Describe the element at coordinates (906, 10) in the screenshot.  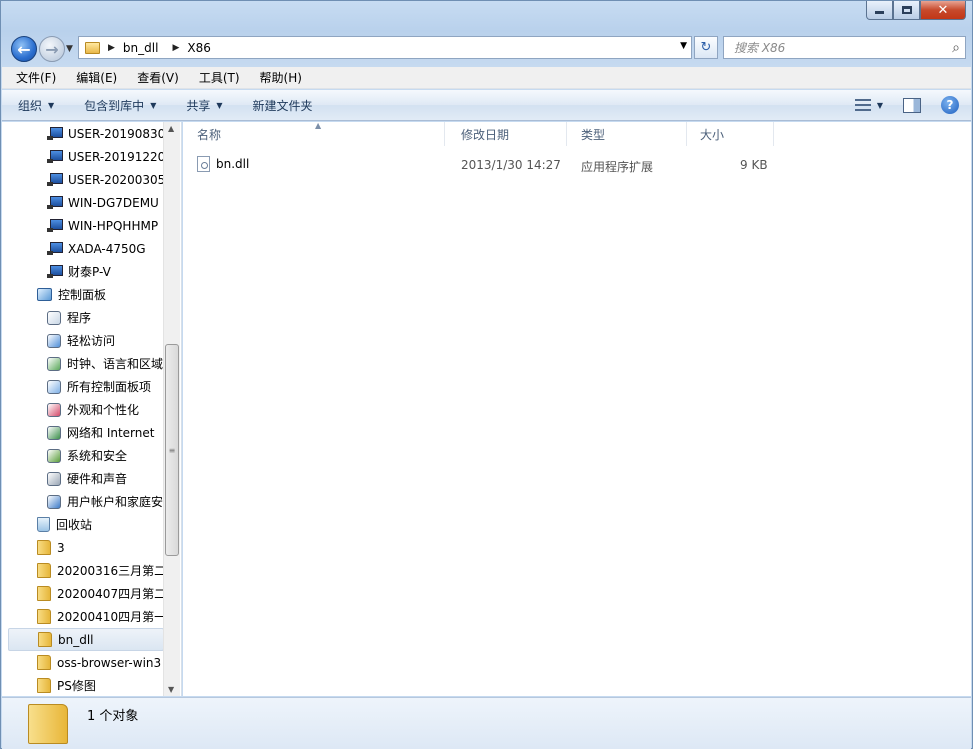
I see `maximize-button` at that location.